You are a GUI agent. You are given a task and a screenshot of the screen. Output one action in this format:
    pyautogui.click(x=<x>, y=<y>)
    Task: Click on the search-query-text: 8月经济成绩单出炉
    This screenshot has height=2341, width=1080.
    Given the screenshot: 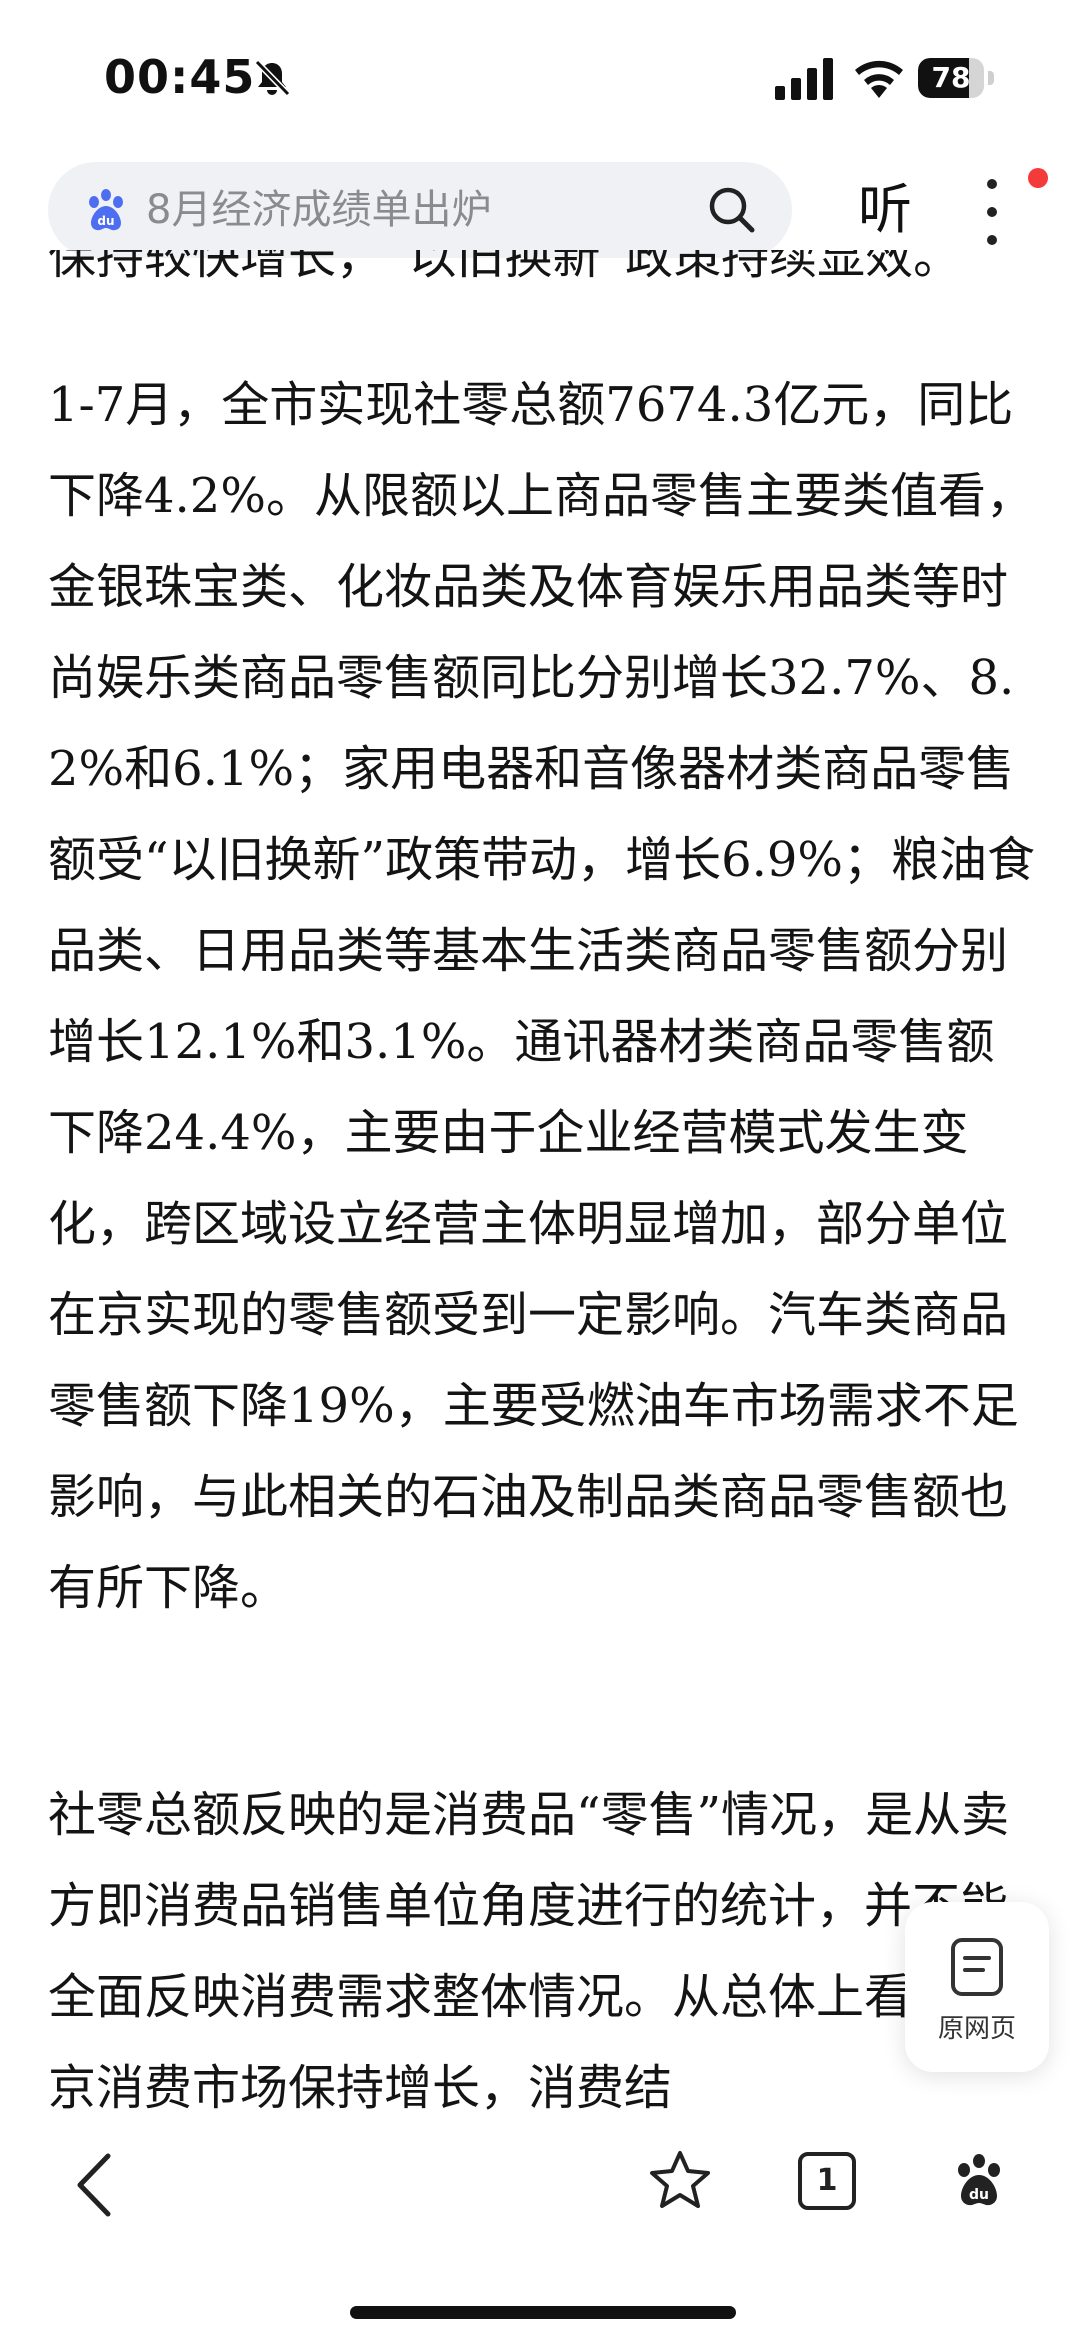 What is the action you would take?
    pyautogui.click(x=319, y=210)
    